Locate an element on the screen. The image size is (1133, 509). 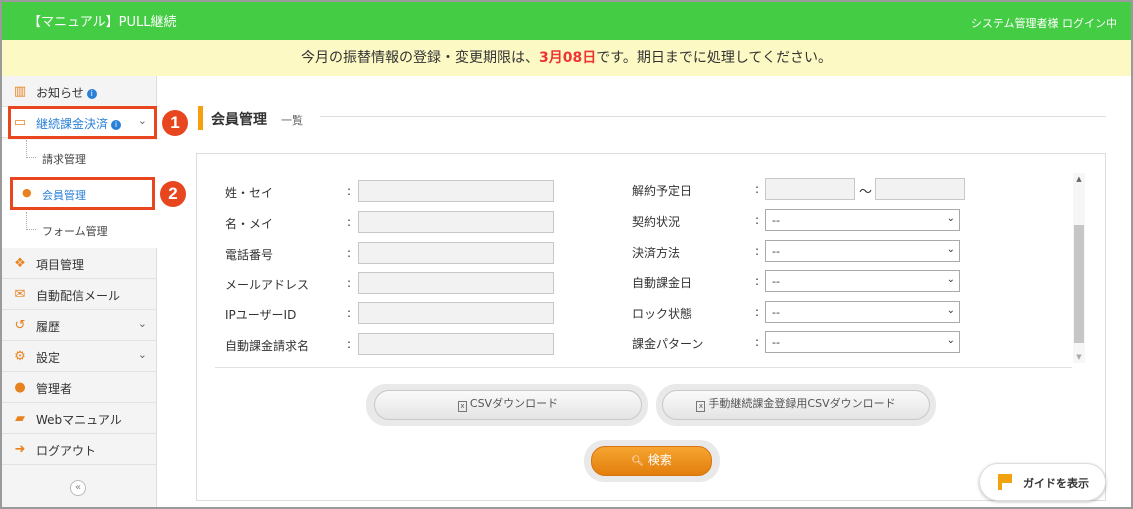
cancel-date-from-input is located at coordinates (810, 189).